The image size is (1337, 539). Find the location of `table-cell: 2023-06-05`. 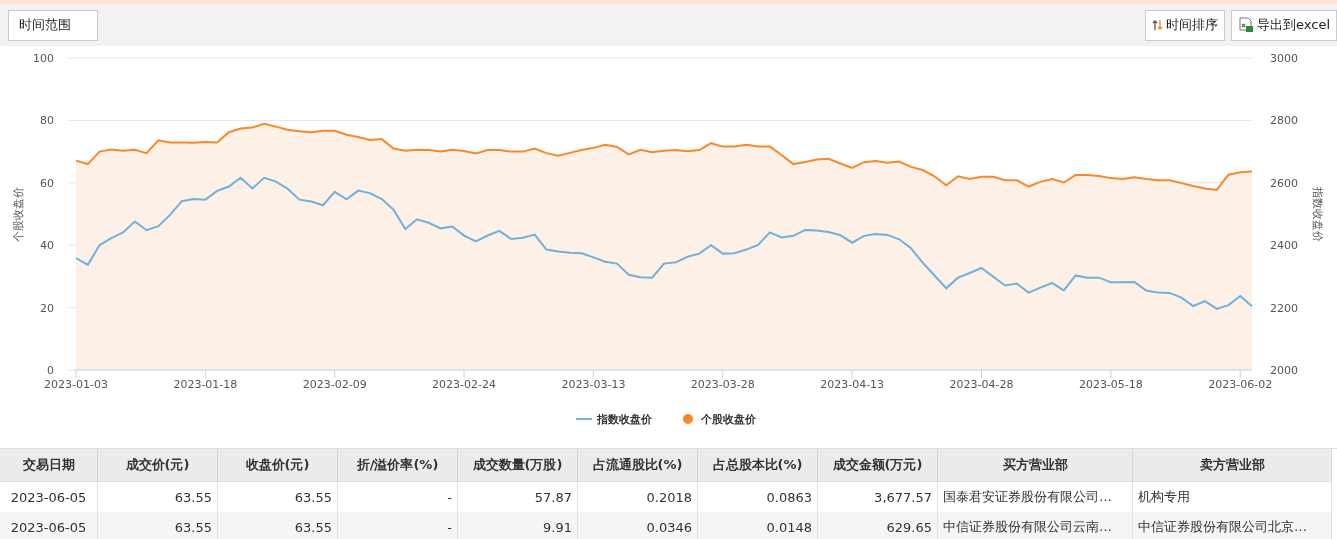

table-cell: 2023-06-05 is located at coordinates (49, 525).